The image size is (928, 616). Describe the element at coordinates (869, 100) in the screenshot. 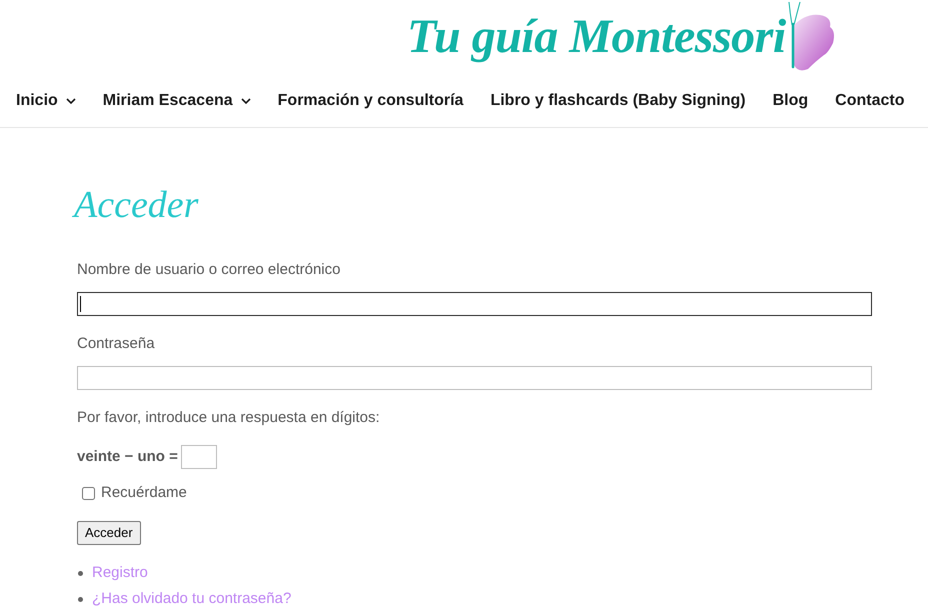

I see `nav-link: Contacto` at that location.